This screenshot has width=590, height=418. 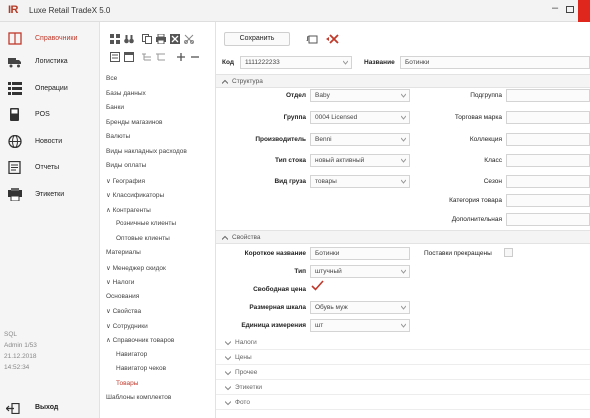 I want to click on labels-section-header: Этикетки, so click(x=403, y=388).